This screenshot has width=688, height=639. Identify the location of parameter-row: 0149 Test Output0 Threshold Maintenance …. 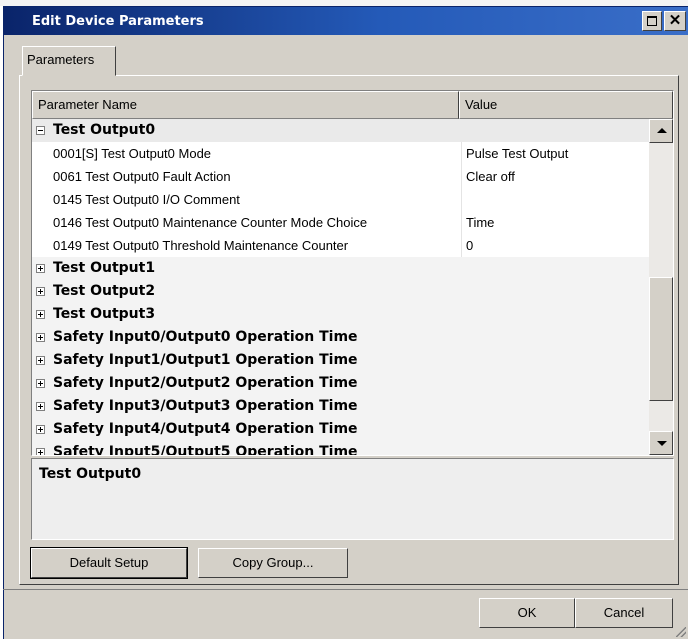
(340, 245).